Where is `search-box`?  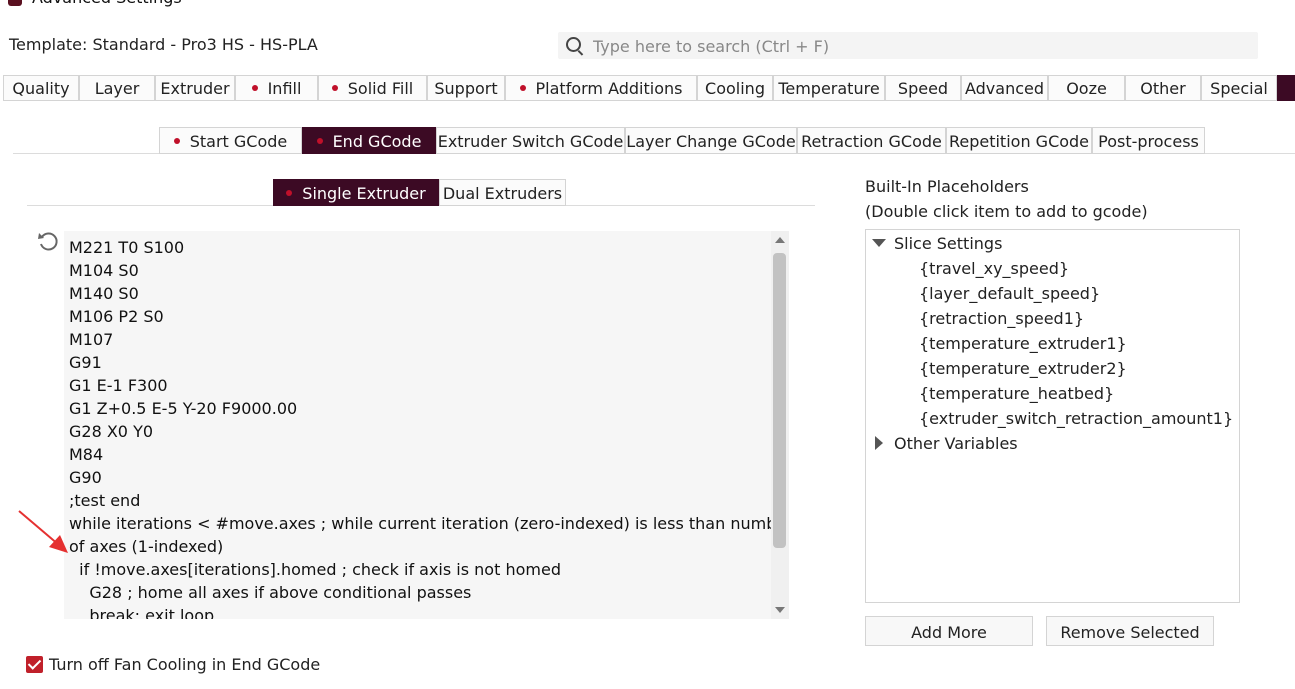 search-box is located at coordinates (908, 45).